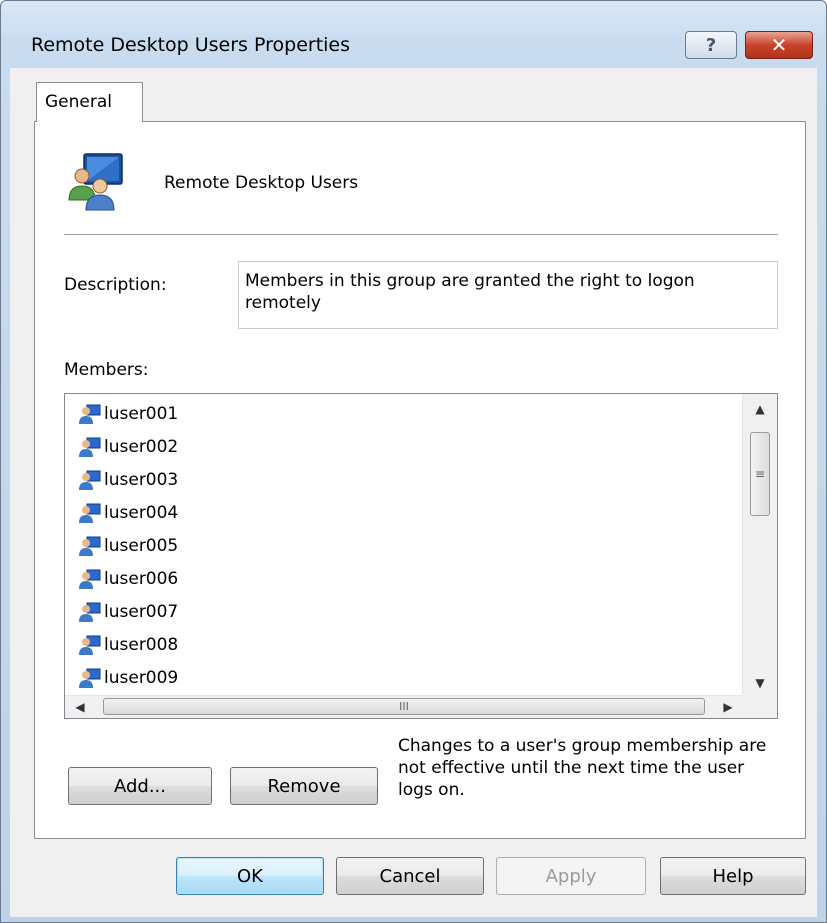 The width and height of the screenshot is (827, 923). I want to click on list-item: luser001, so click(128, 414).